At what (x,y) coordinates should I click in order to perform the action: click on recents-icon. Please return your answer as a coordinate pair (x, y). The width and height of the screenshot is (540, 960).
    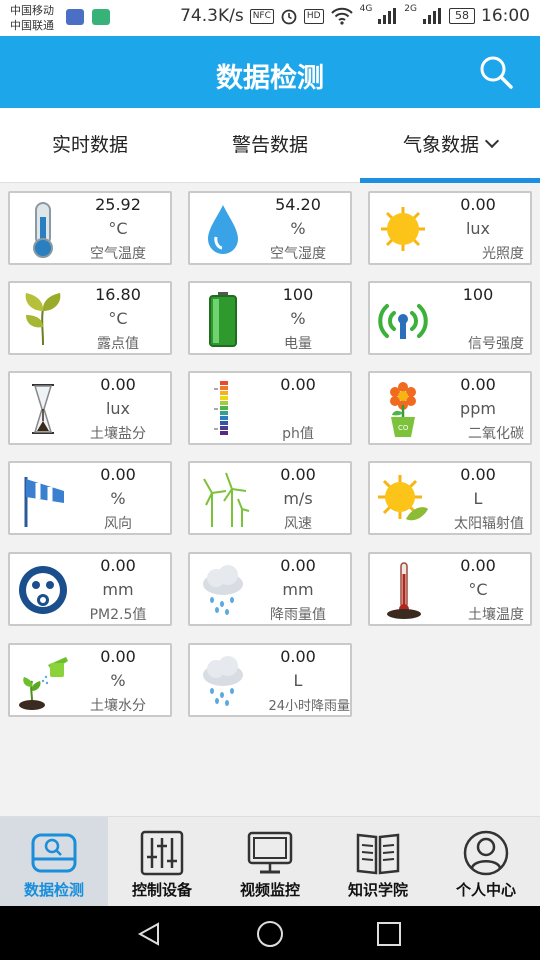
    Looking at the image, I should click on (389, 934).